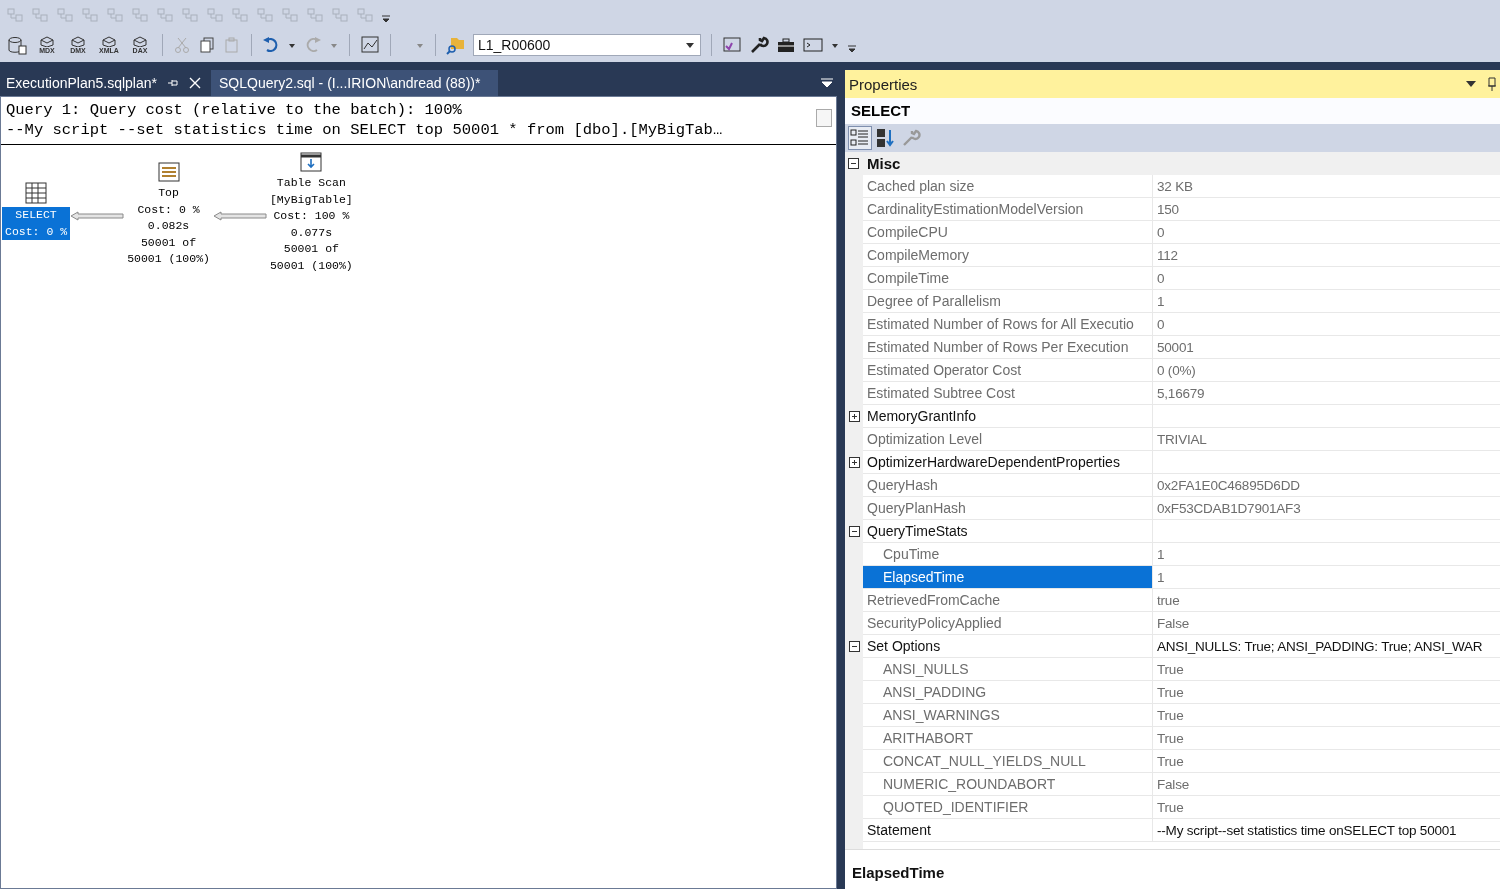 This screenshot has width=1500, height=889. Describe the element at coordinates (853, 163) in the screenshot. I see `collapse-icon` at that location.